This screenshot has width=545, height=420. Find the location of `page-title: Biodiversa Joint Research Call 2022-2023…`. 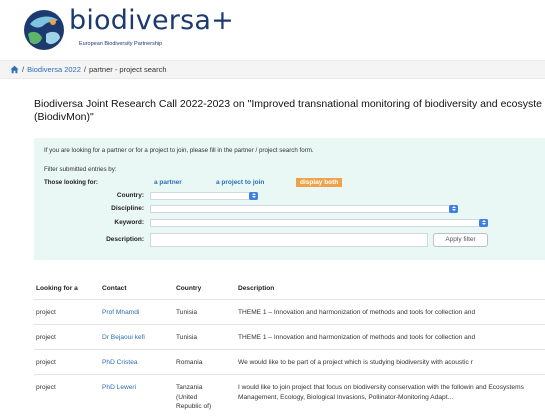

page-title: Biodiversa Joint Research Call 2022-2023… is located at coordinates (288, 110).